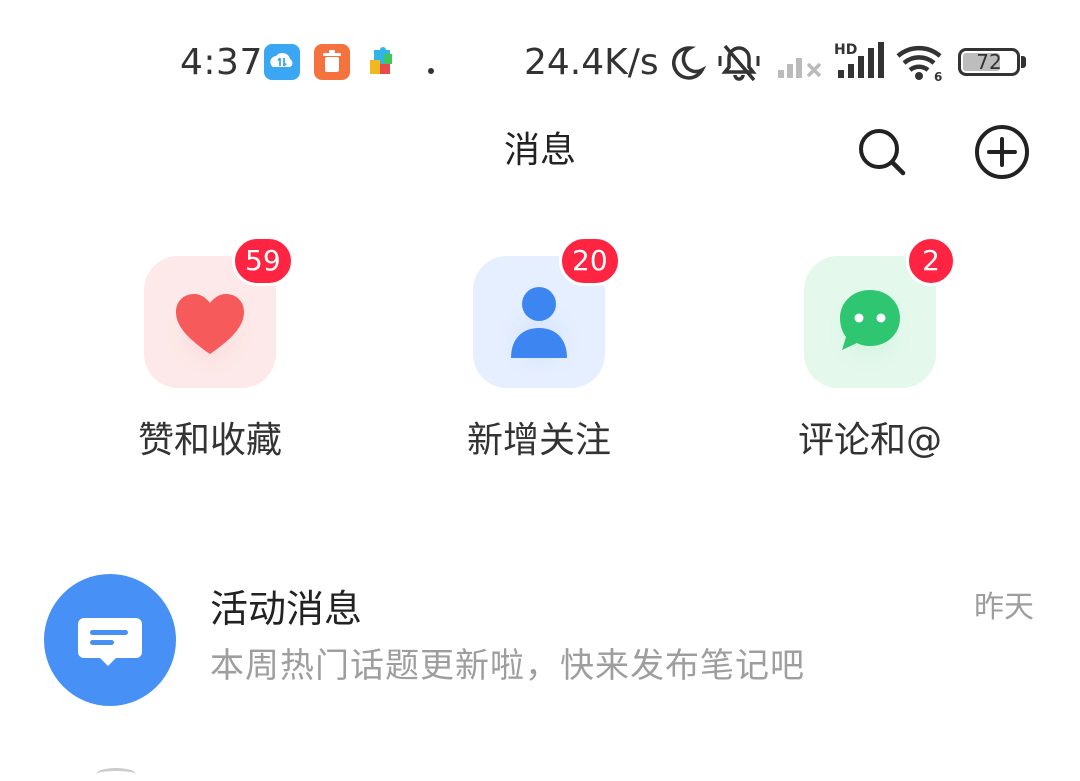 The image size is (1080, 781). I want to click on signal-1-icon, so click(800, 65).